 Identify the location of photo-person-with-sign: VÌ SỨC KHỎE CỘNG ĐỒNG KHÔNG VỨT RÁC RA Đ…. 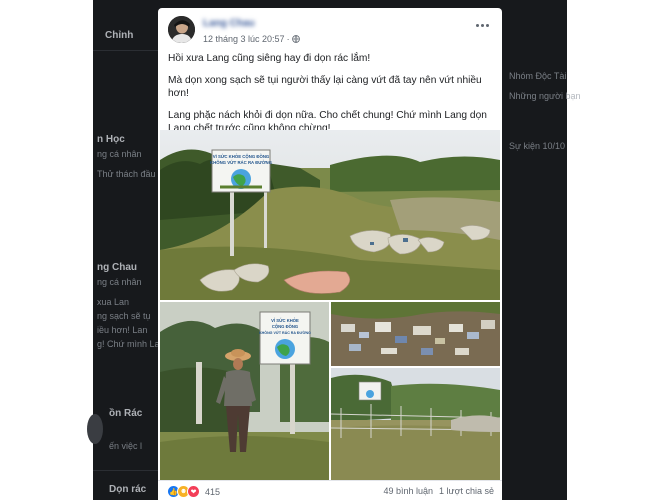
(244, 391).